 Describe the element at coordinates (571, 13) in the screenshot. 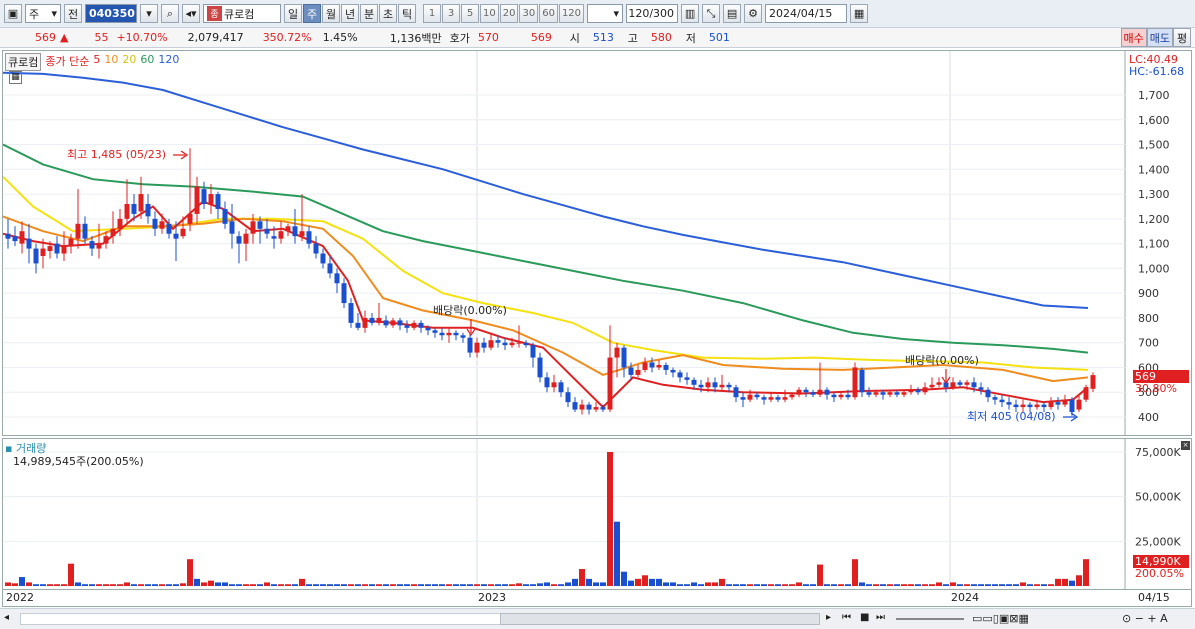

I see `interval-120: 120` at that location.